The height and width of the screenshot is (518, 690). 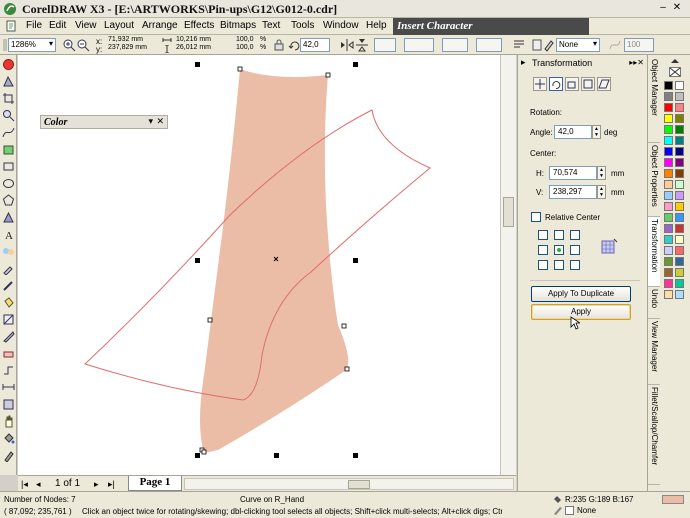 I want to click on outline-scale-field: 100, so click(x=639, y=45).